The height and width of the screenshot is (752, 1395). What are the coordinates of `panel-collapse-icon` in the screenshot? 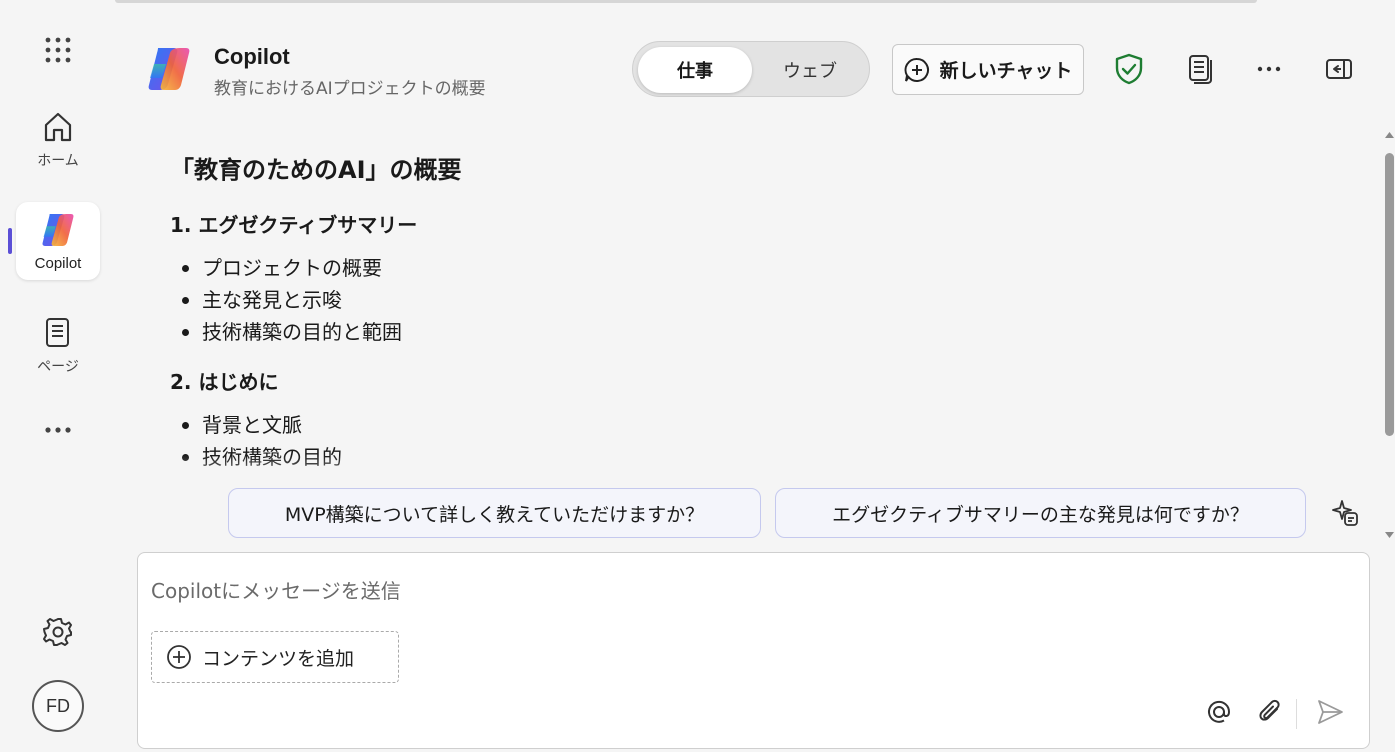 It's located at (1339, 69).